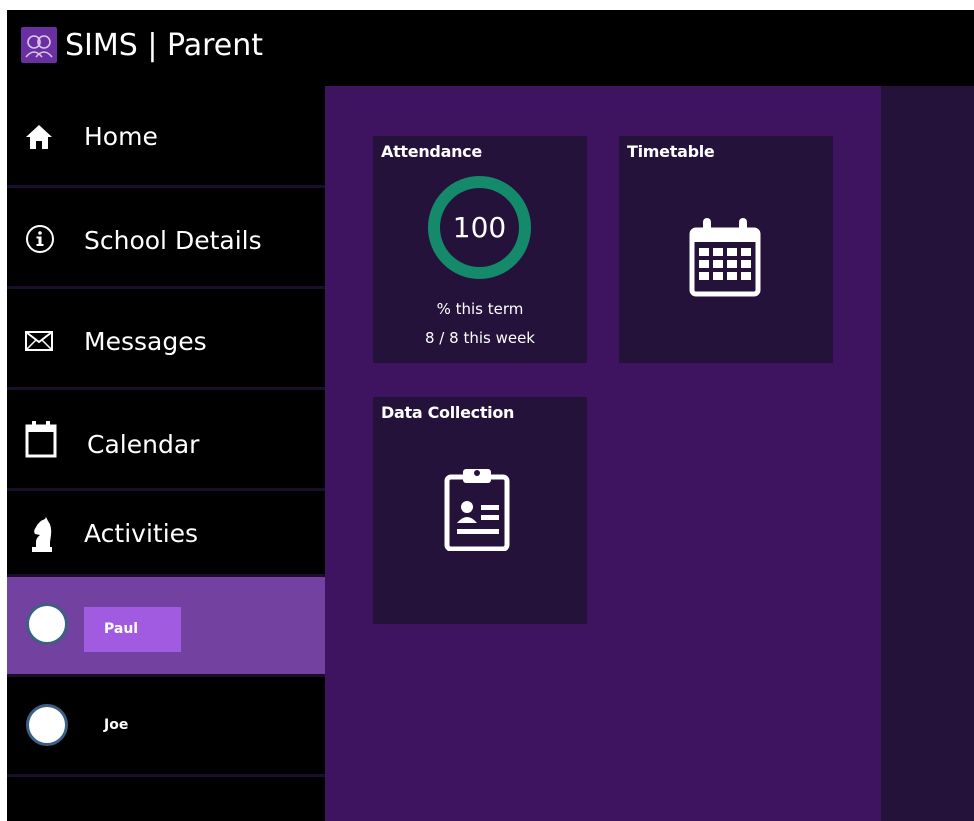 Image resolution: width=974 pixels, height=821 pixels. I want to click on sidebar-item-label: Calendar, so click(143, 444).